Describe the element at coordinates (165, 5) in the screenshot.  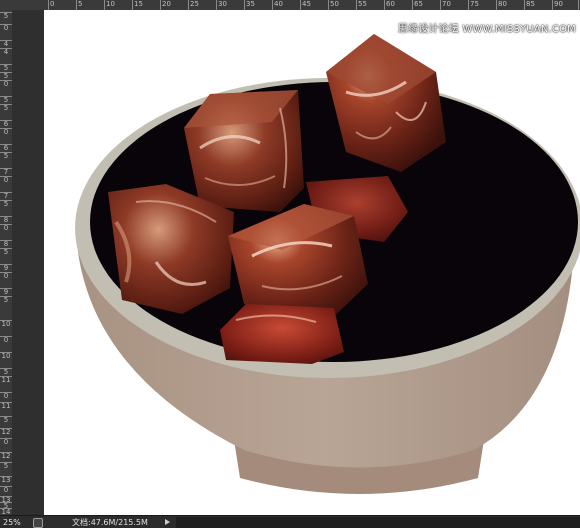
I see `ruler-tick: 20` at that location.